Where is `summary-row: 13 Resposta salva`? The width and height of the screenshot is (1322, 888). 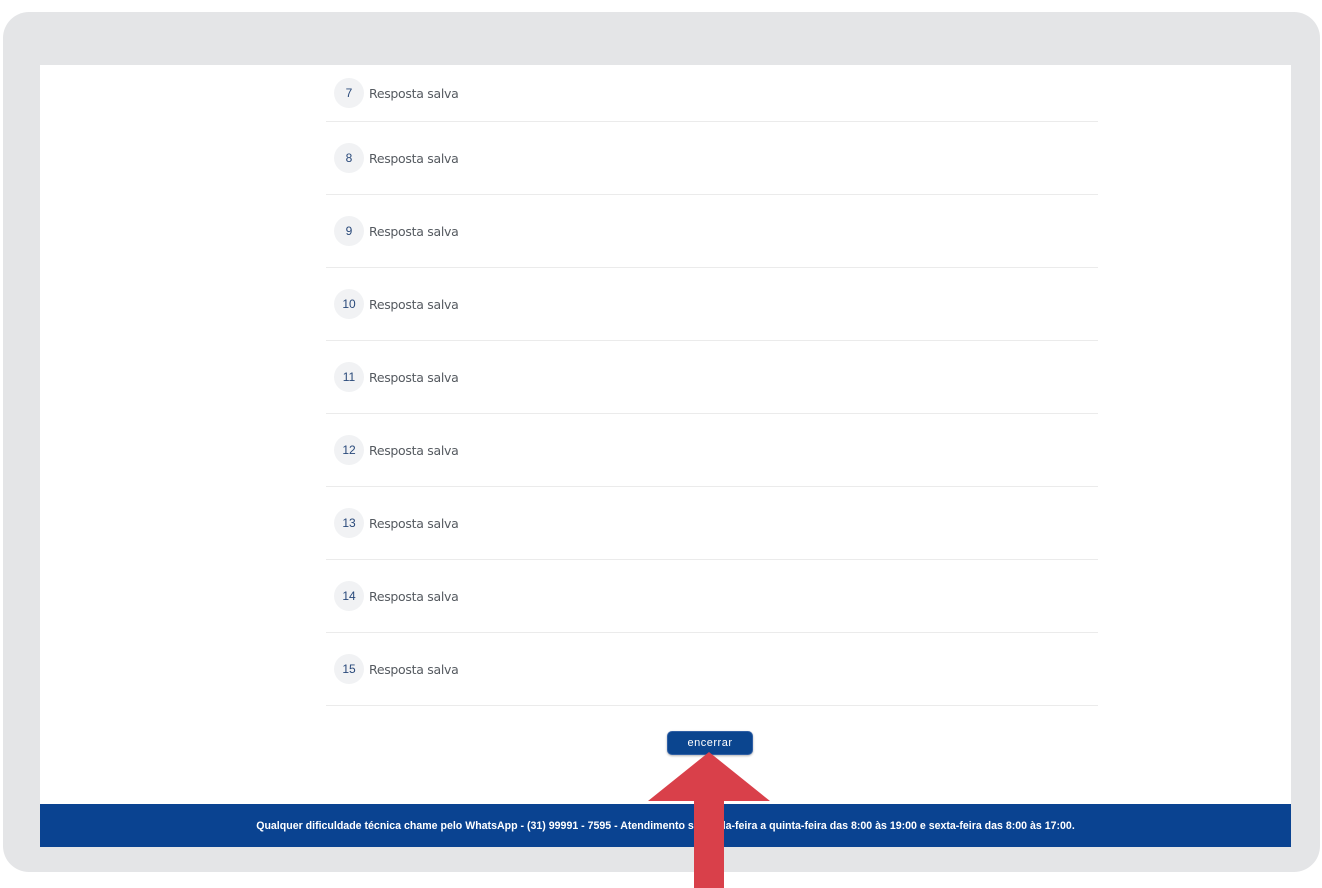
summary-row: 13 Resposta salva is located at coordinates (712, 523).